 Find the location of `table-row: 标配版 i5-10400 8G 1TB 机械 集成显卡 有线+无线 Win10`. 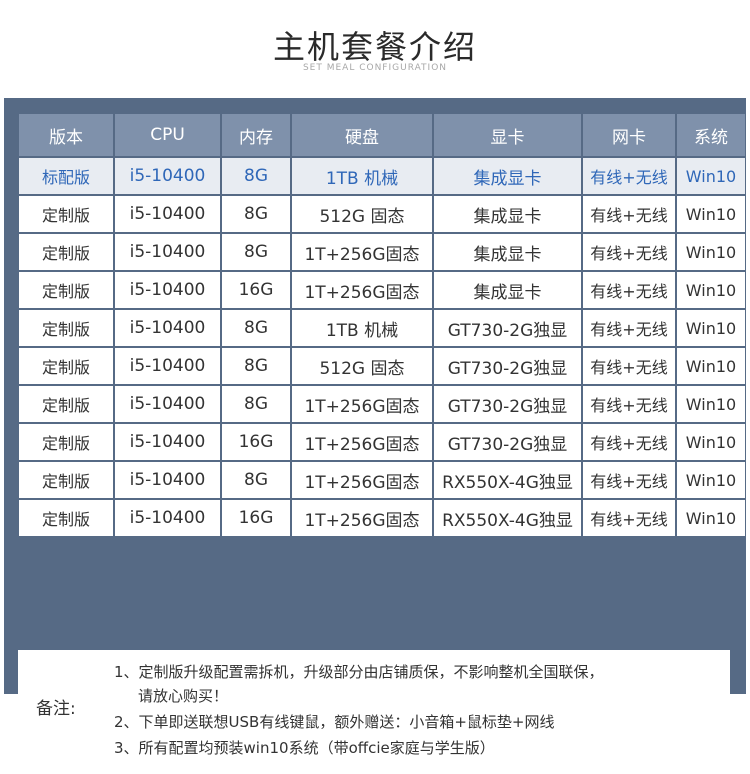

table-row: 标配版 i5-10400 8G 1TB 机械 集成显卡 有线+无线 Win10 is located at coordinates (382, 176).